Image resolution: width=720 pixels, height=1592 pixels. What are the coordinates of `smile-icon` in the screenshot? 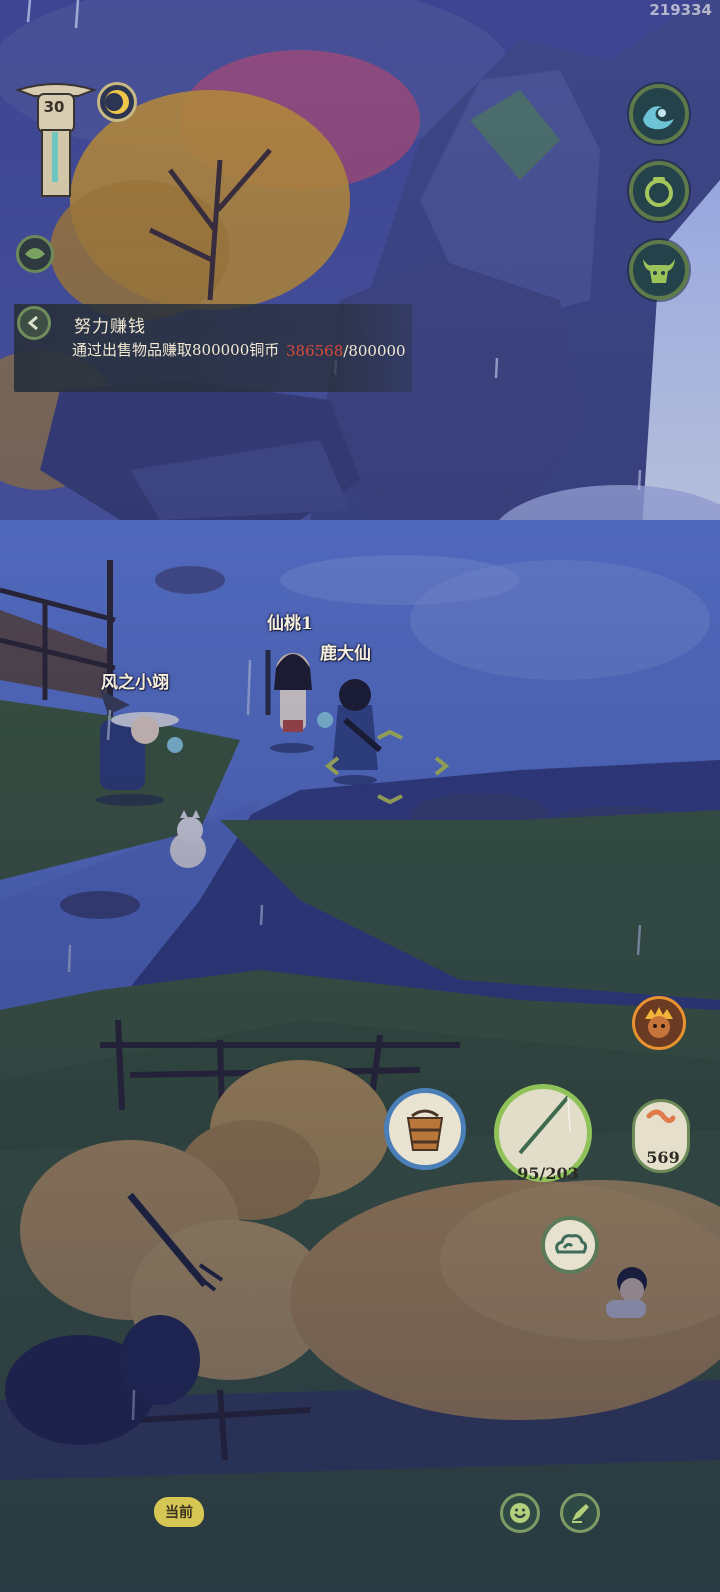 It's located at (520, 1513).